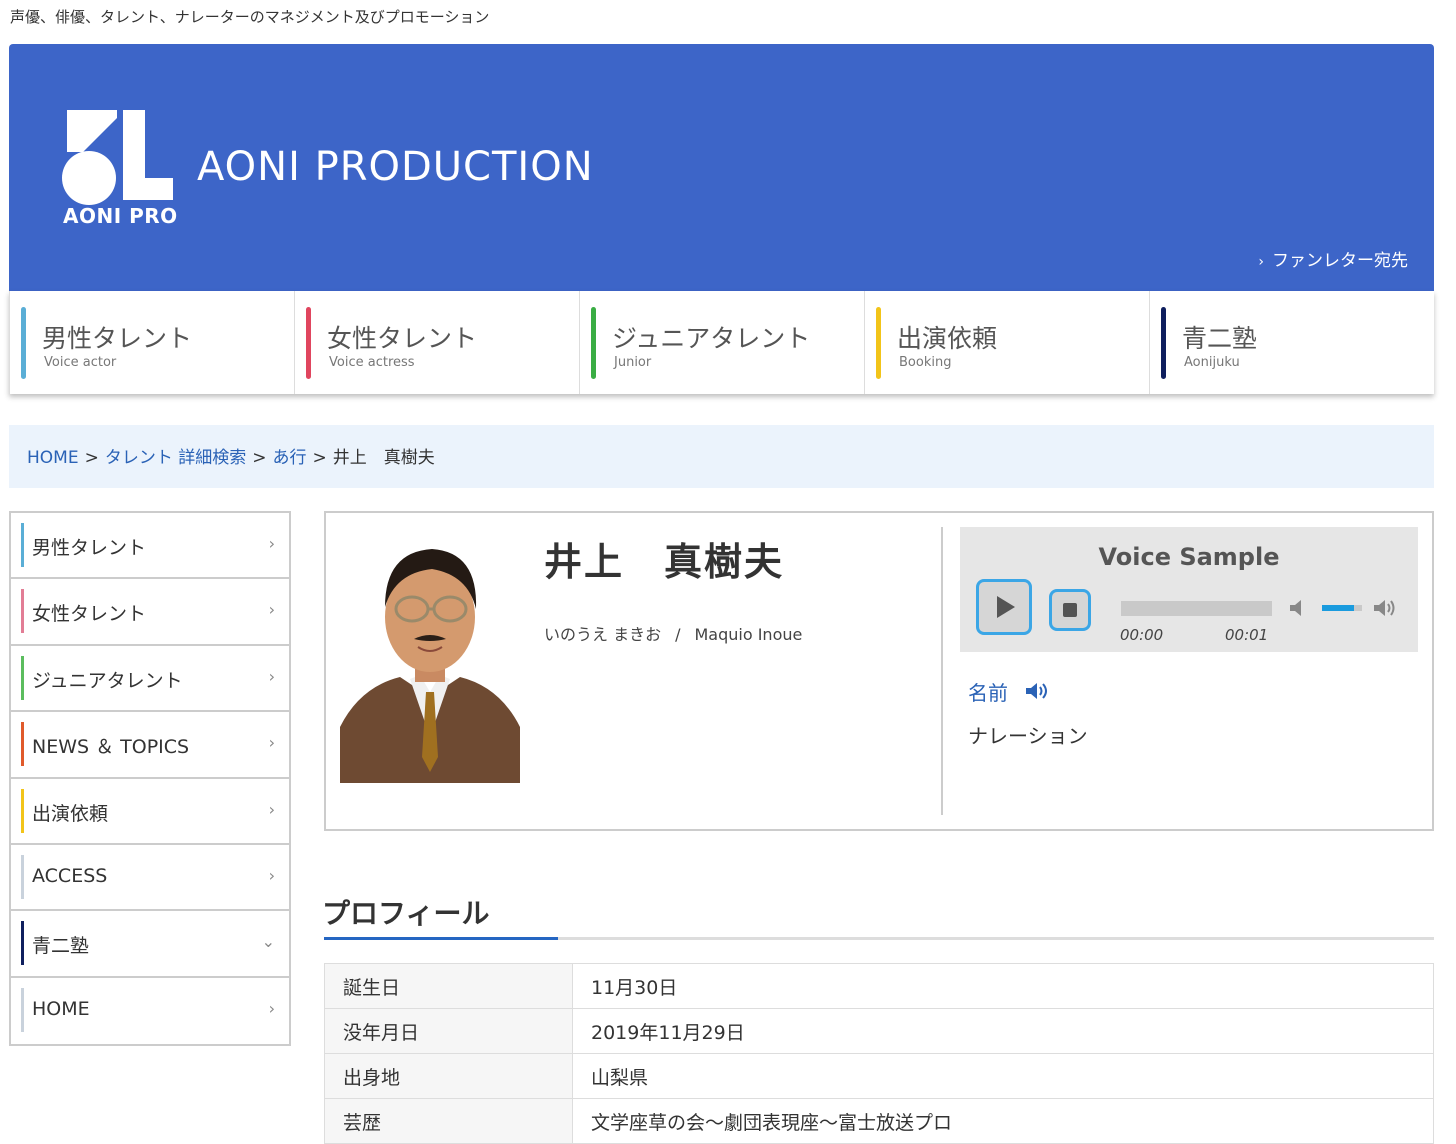  I want to click on nav-male-talent: 男性タレント Voice actor, so click(152, 342).